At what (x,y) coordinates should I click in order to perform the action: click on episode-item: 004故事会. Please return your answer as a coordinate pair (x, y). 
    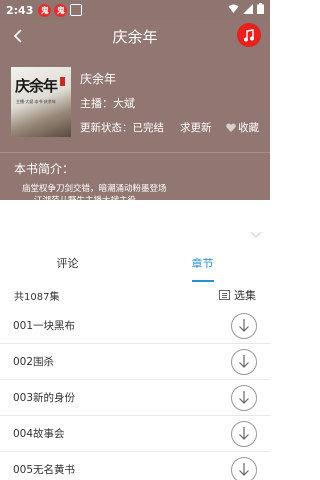
    Looking at the image, I should click on (135, 434).